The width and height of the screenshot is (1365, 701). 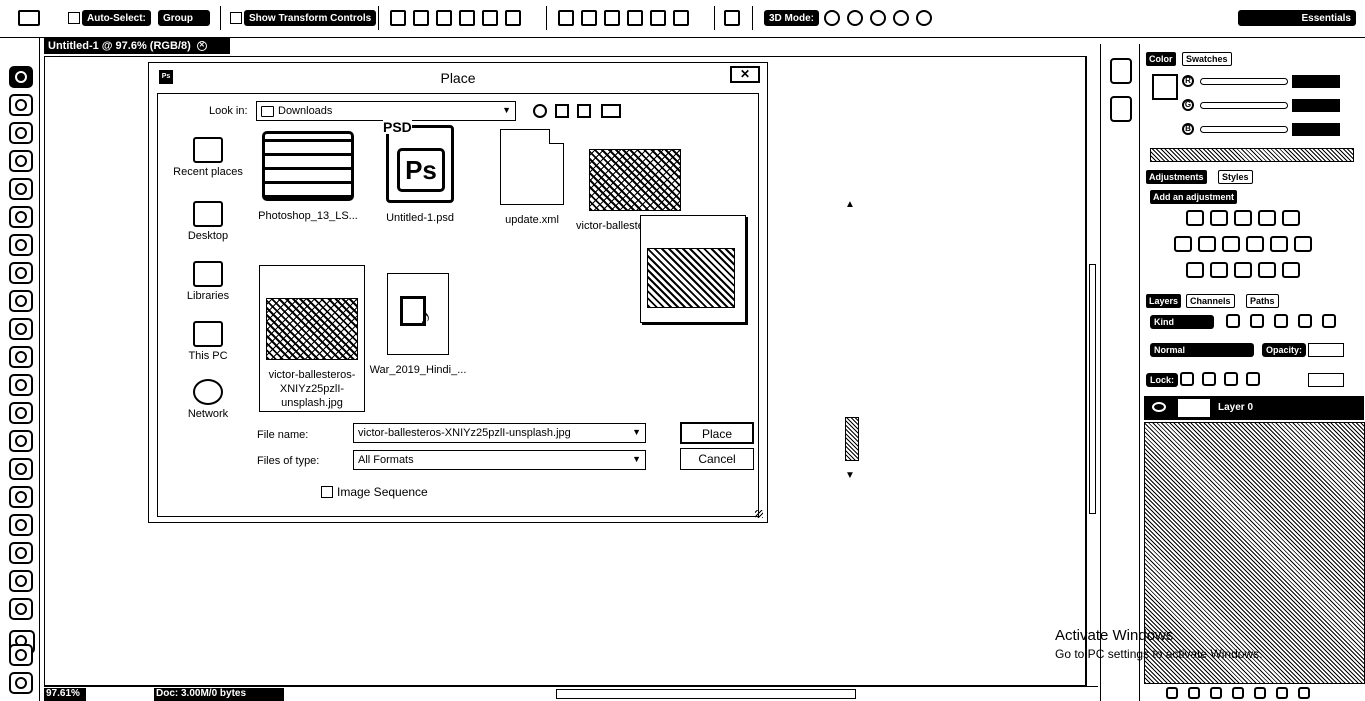 What do you see at coordinates (21, 357) in the screenshot?
I see `eraser-tool` at bounding box center [21, 357].